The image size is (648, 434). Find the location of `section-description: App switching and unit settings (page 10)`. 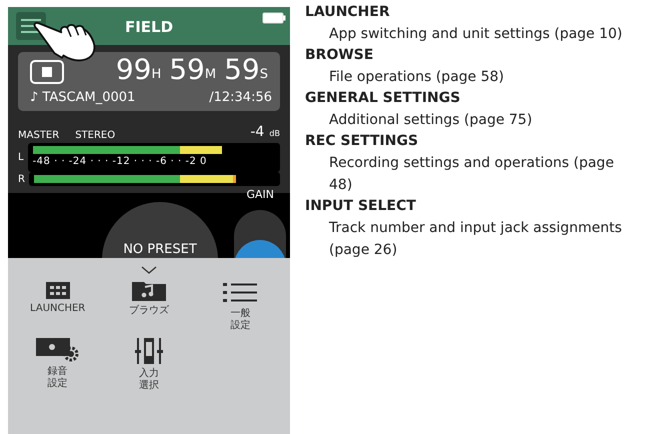

section-description: App switching and unit settings (page 10) is located at coordinates (476, 34).